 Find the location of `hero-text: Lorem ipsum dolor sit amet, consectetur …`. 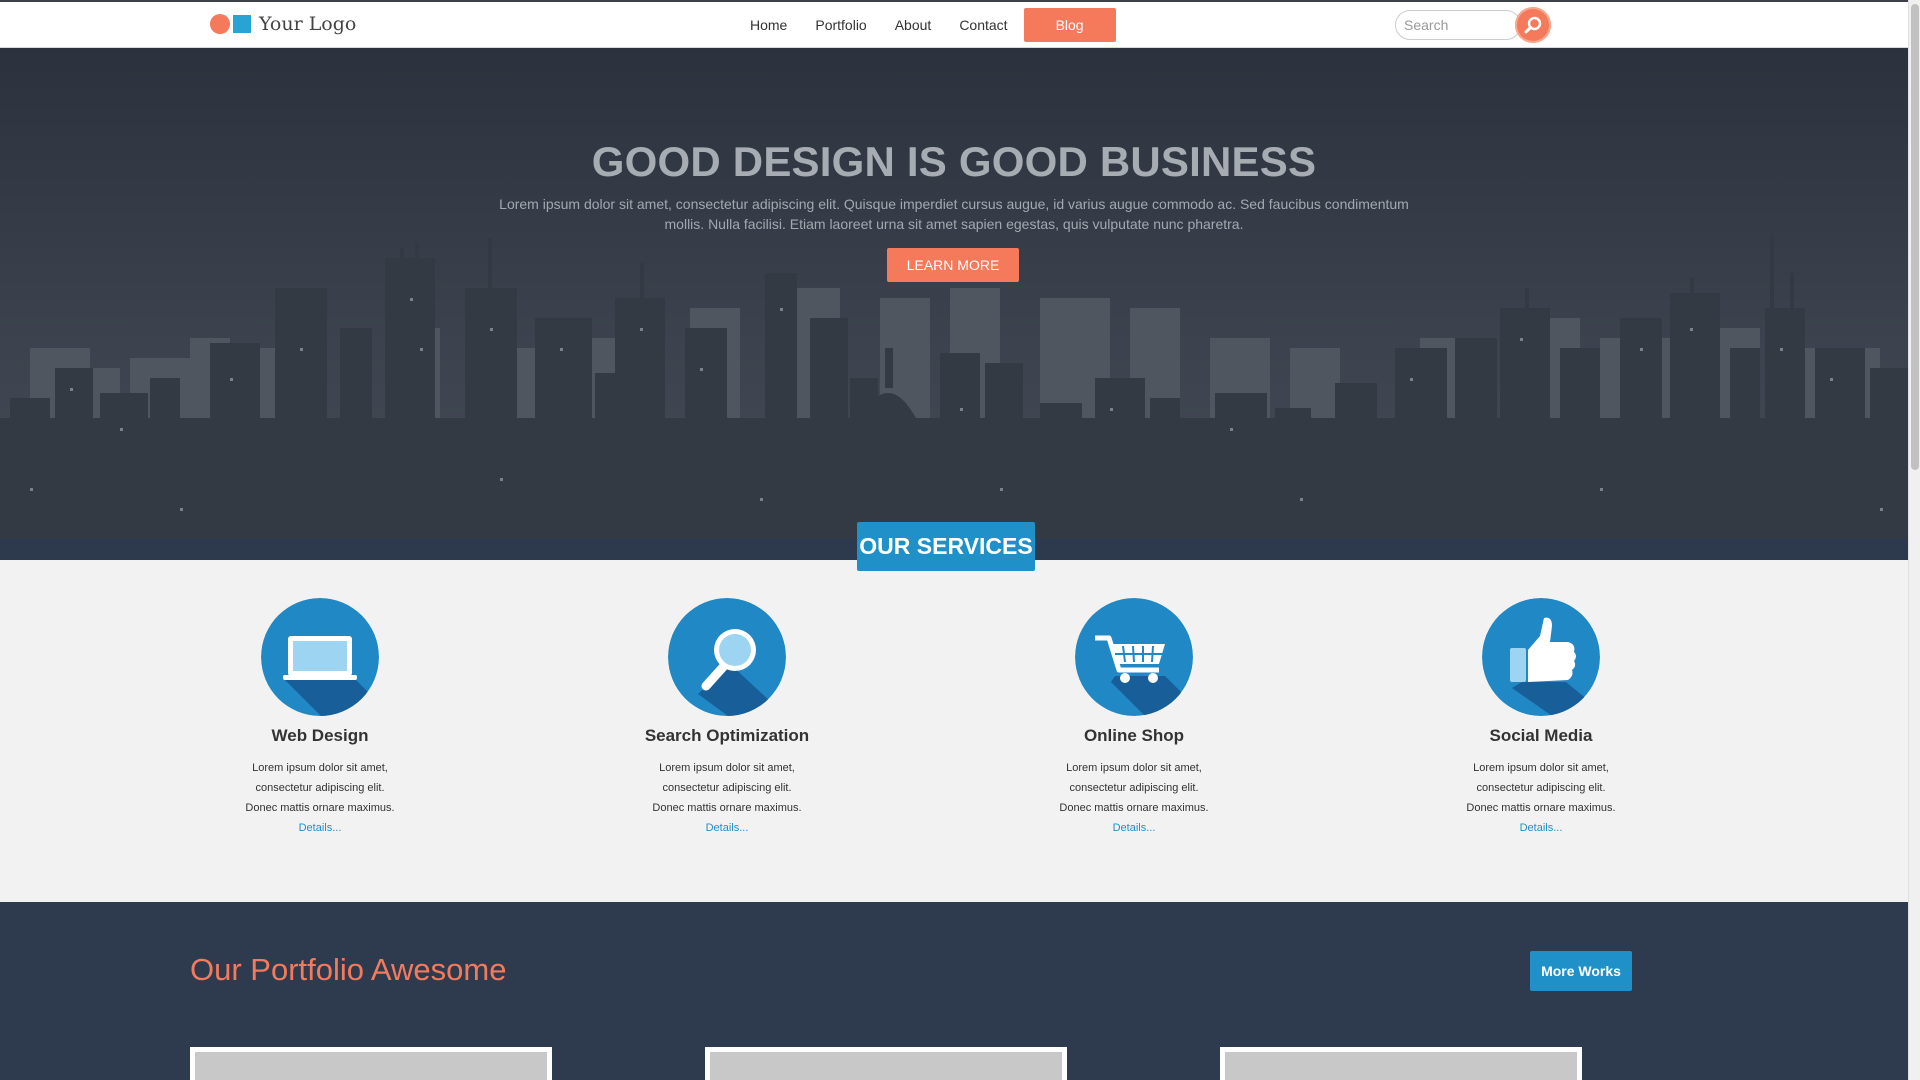

hero-text: Lorem ipsum dolor sit amet, consectetur … is located at coordinates (954, 214).